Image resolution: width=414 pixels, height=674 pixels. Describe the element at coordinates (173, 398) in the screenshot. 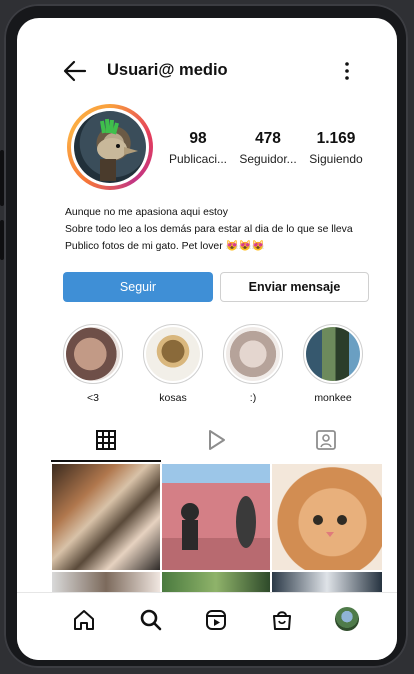

I see `highlight-label: kosas` at that location.